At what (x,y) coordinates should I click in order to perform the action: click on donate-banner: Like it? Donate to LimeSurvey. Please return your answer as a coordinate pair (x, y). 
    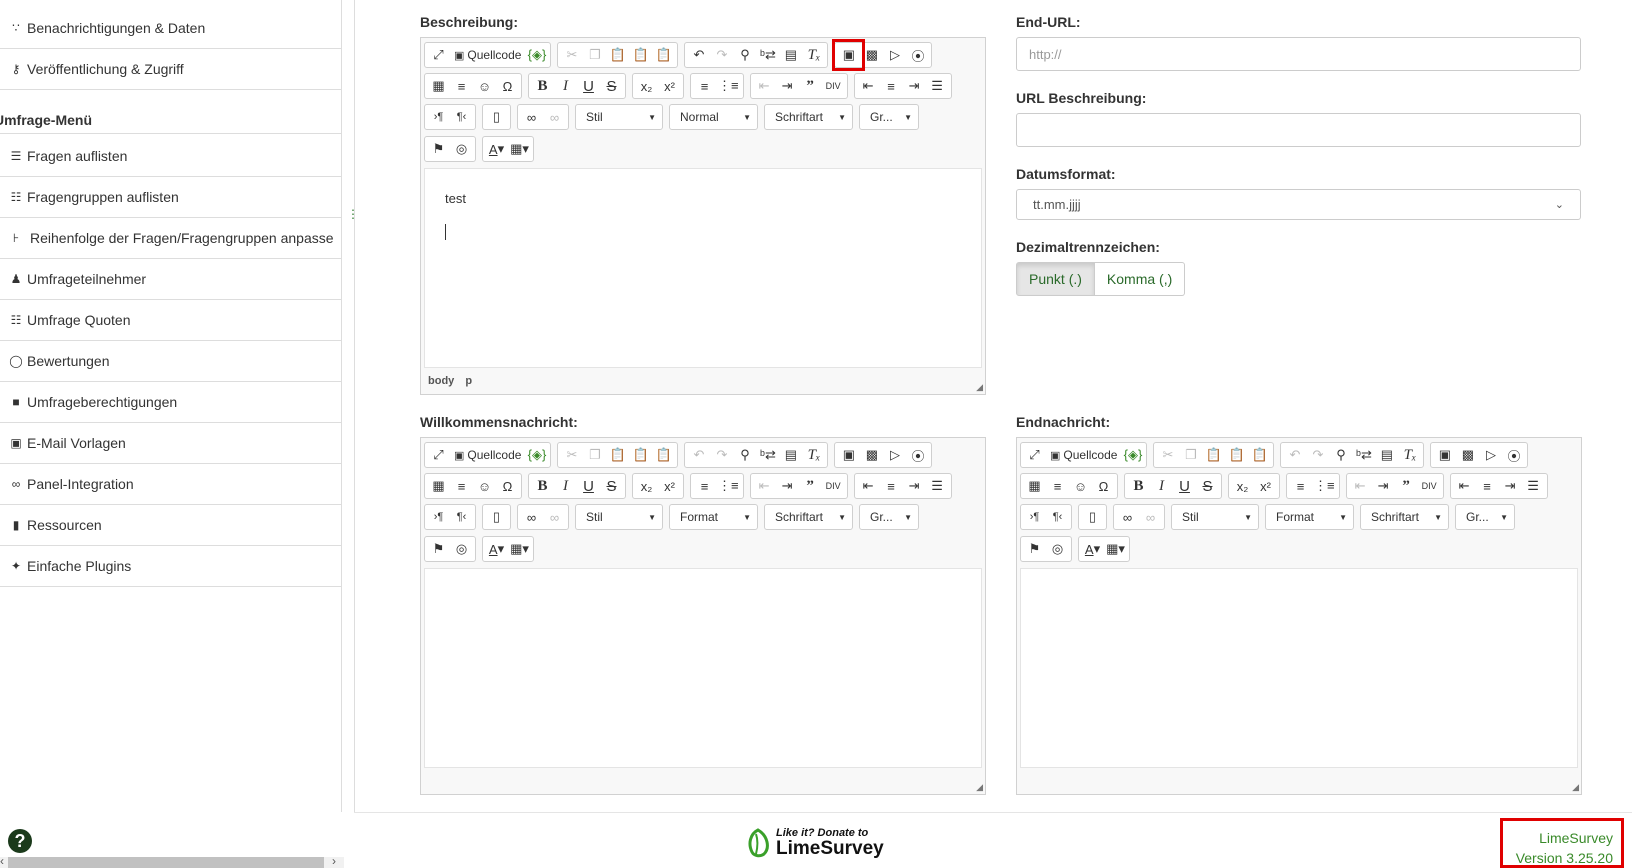
    Looking at the image, I should click on (814, 843).